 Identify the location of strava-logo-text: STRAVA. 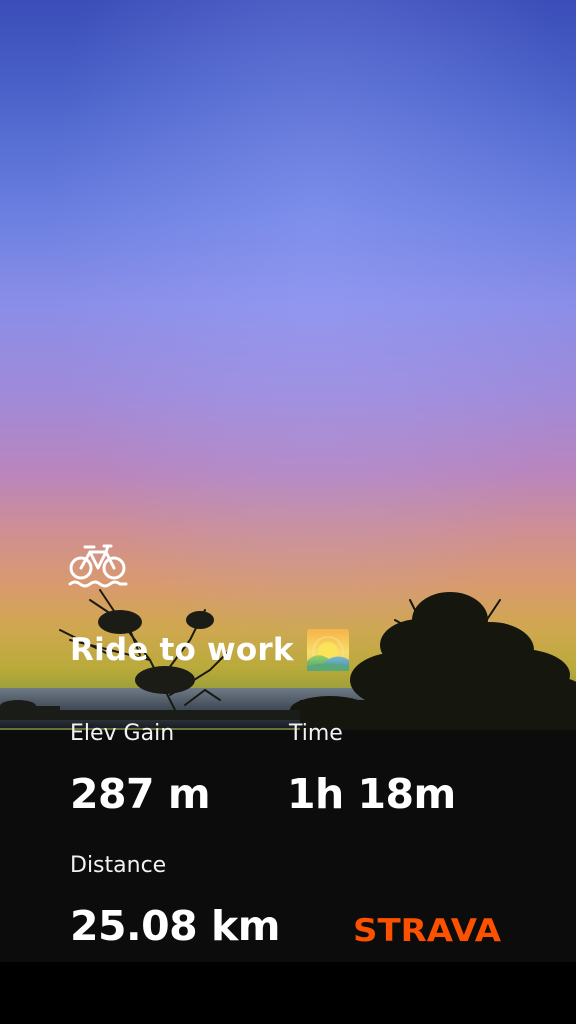
(427, 929).